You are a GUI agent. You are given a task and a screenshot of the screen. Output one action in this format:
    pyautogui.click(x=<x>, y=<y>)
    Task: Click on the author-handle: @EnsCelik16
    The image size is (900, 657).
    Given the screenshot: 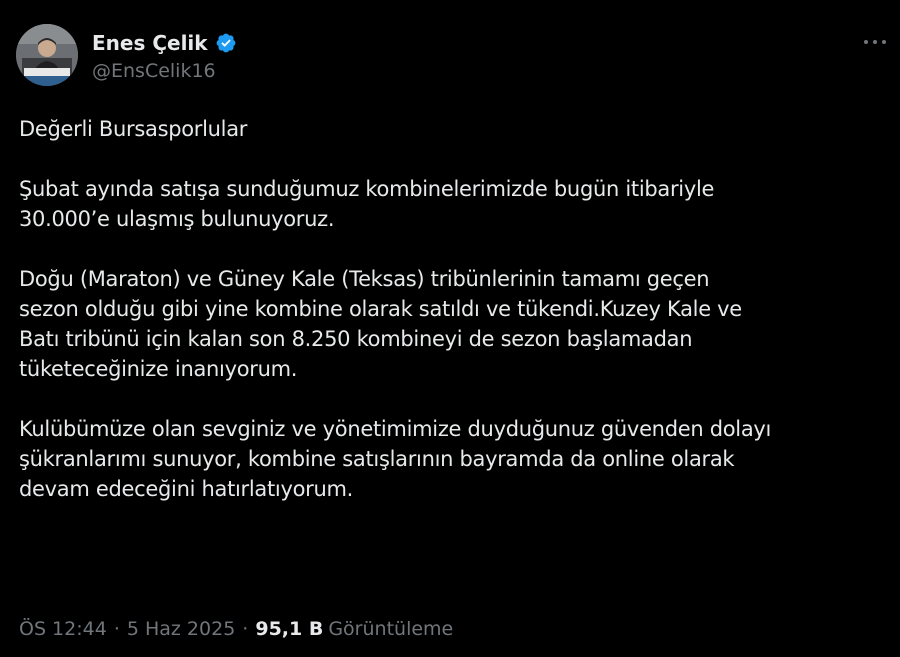 What is the action you would take?
    pyautogui.click(x=154, y=71)
    